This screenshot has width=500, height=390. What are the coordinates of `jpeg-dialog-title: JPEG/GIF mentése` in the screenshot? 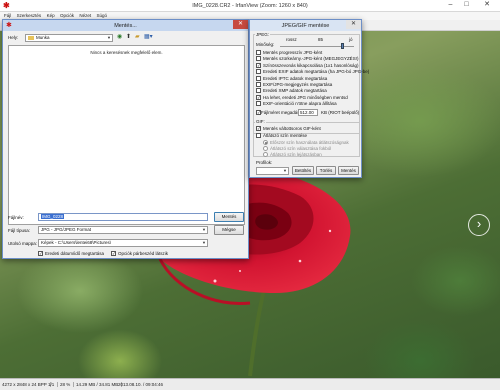 It's located at (305, 26).